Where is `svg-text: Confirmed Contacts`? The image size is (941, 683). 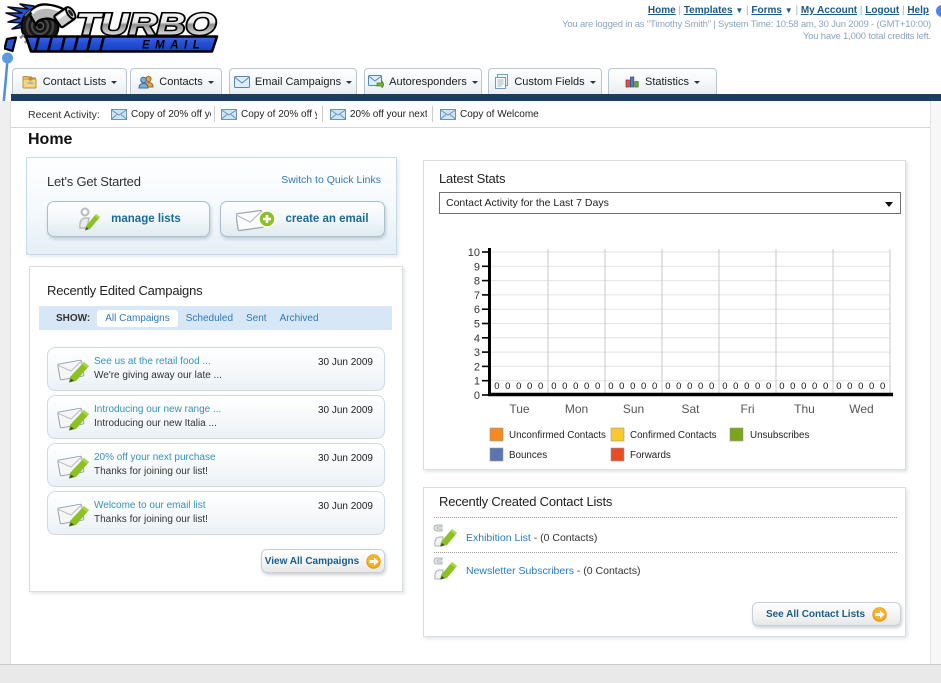 svg-text: Confirmed Contacts is located at coordinates (673, 435).